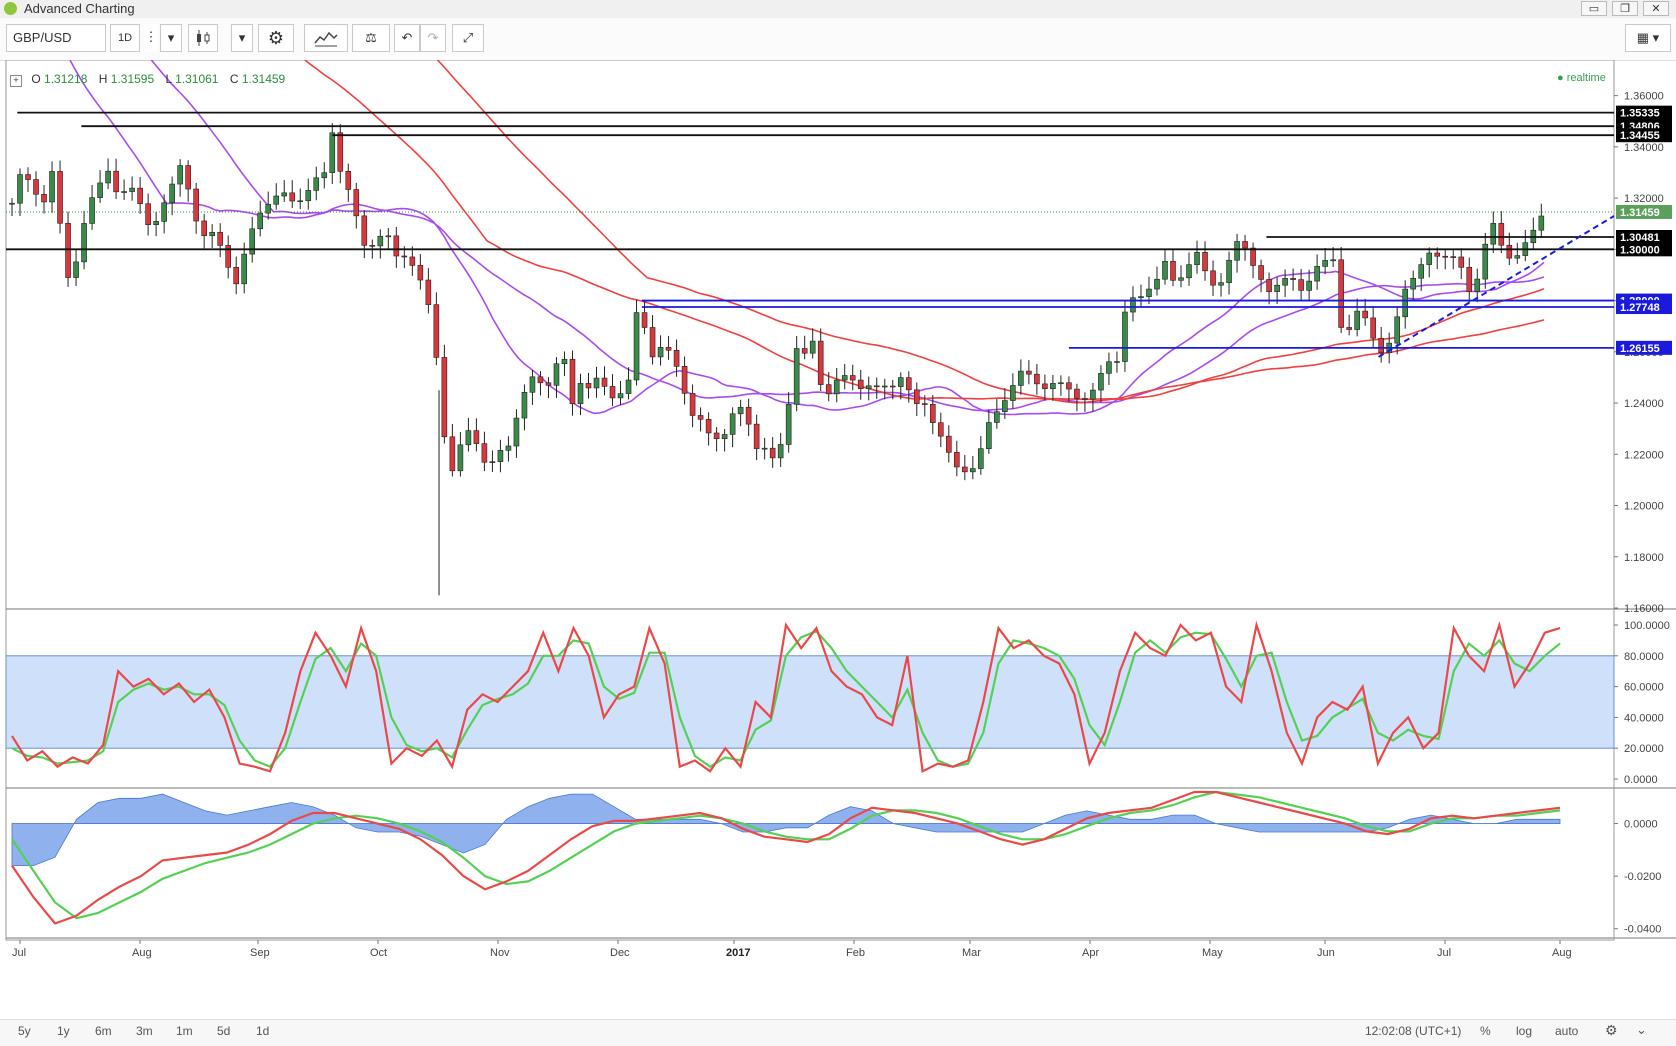  What do you see at coordinates (1611, 1030) in the screenshot?
I see `chart-settings-gear-icon: ⚙` at bounding box center [1611, 1030].